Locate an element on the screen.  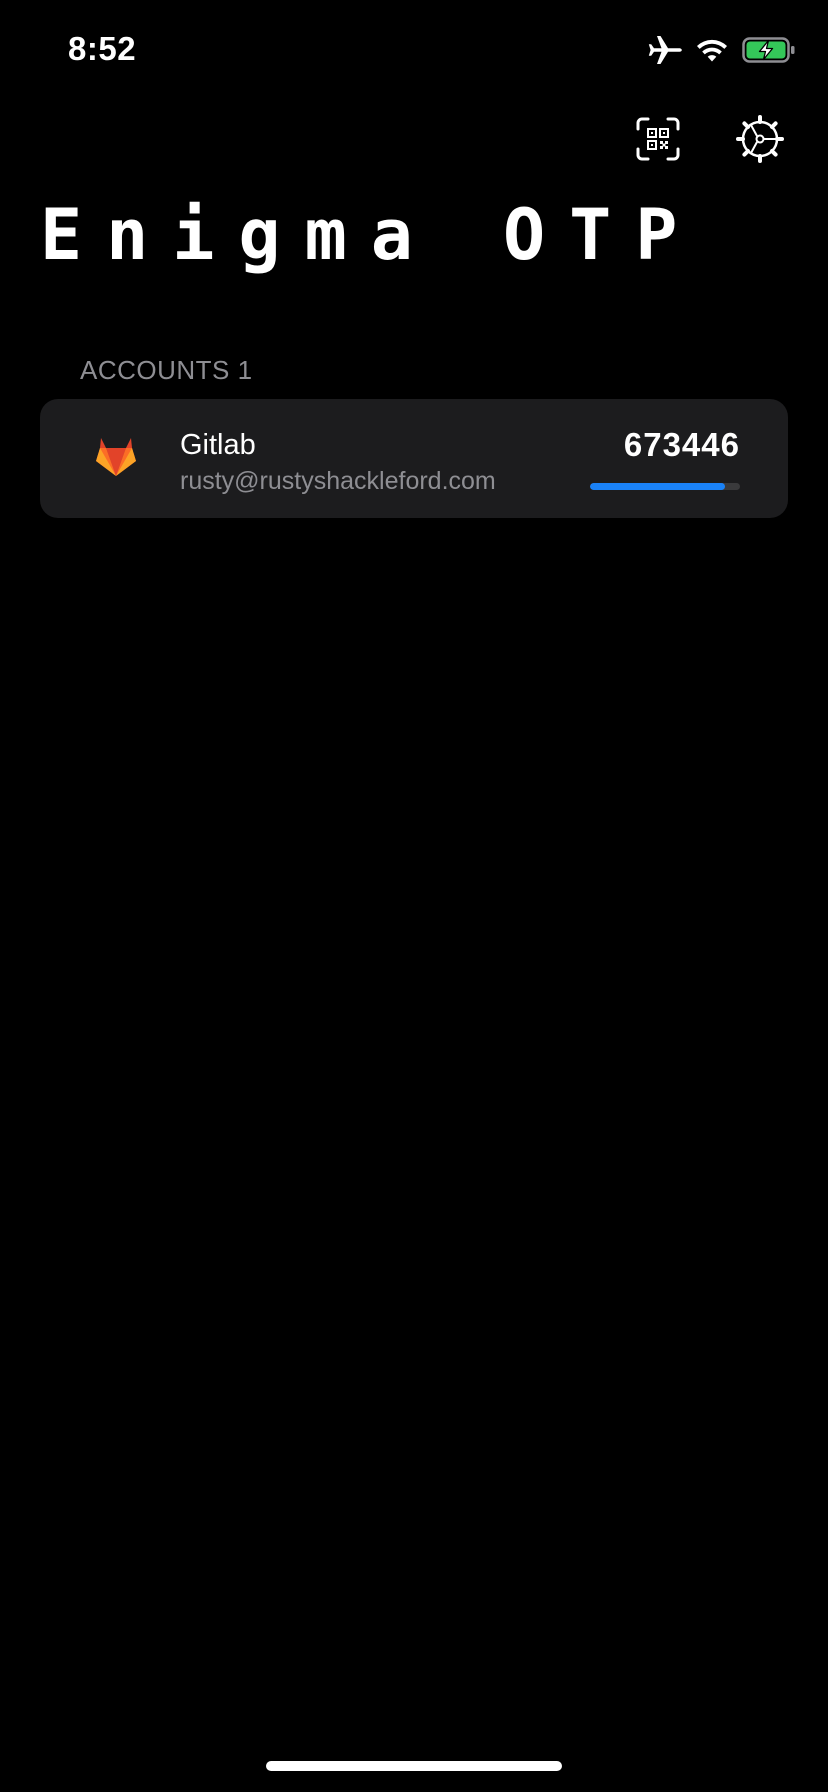
settings-button is located at coordinates (760, 141).